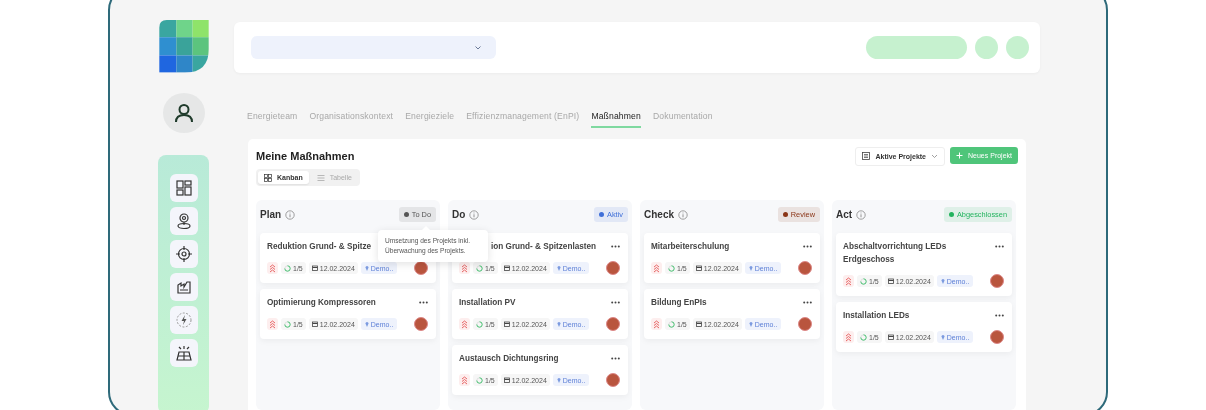  I want to click on card-title: ion Grund- & Spitzenlasten, so click(544, 247).